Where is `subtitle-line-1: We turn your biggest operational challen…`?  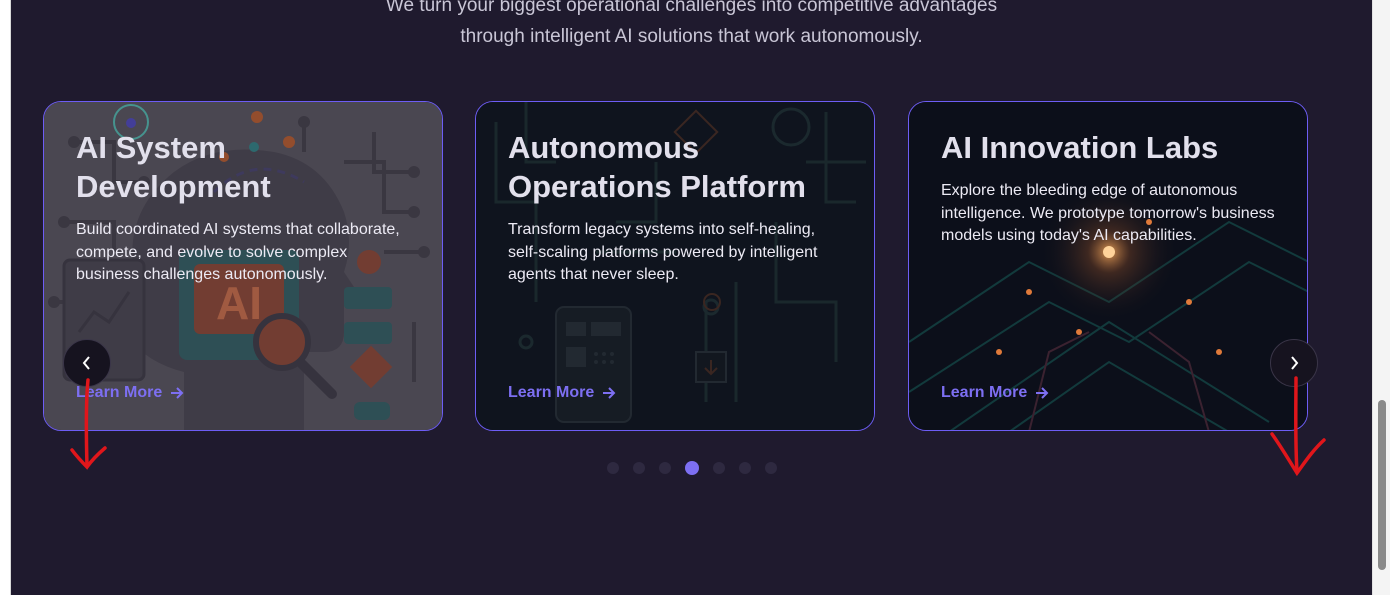
subtitle-line-1: We turn your biggest operational challen… is located at coordinates (691, 8).